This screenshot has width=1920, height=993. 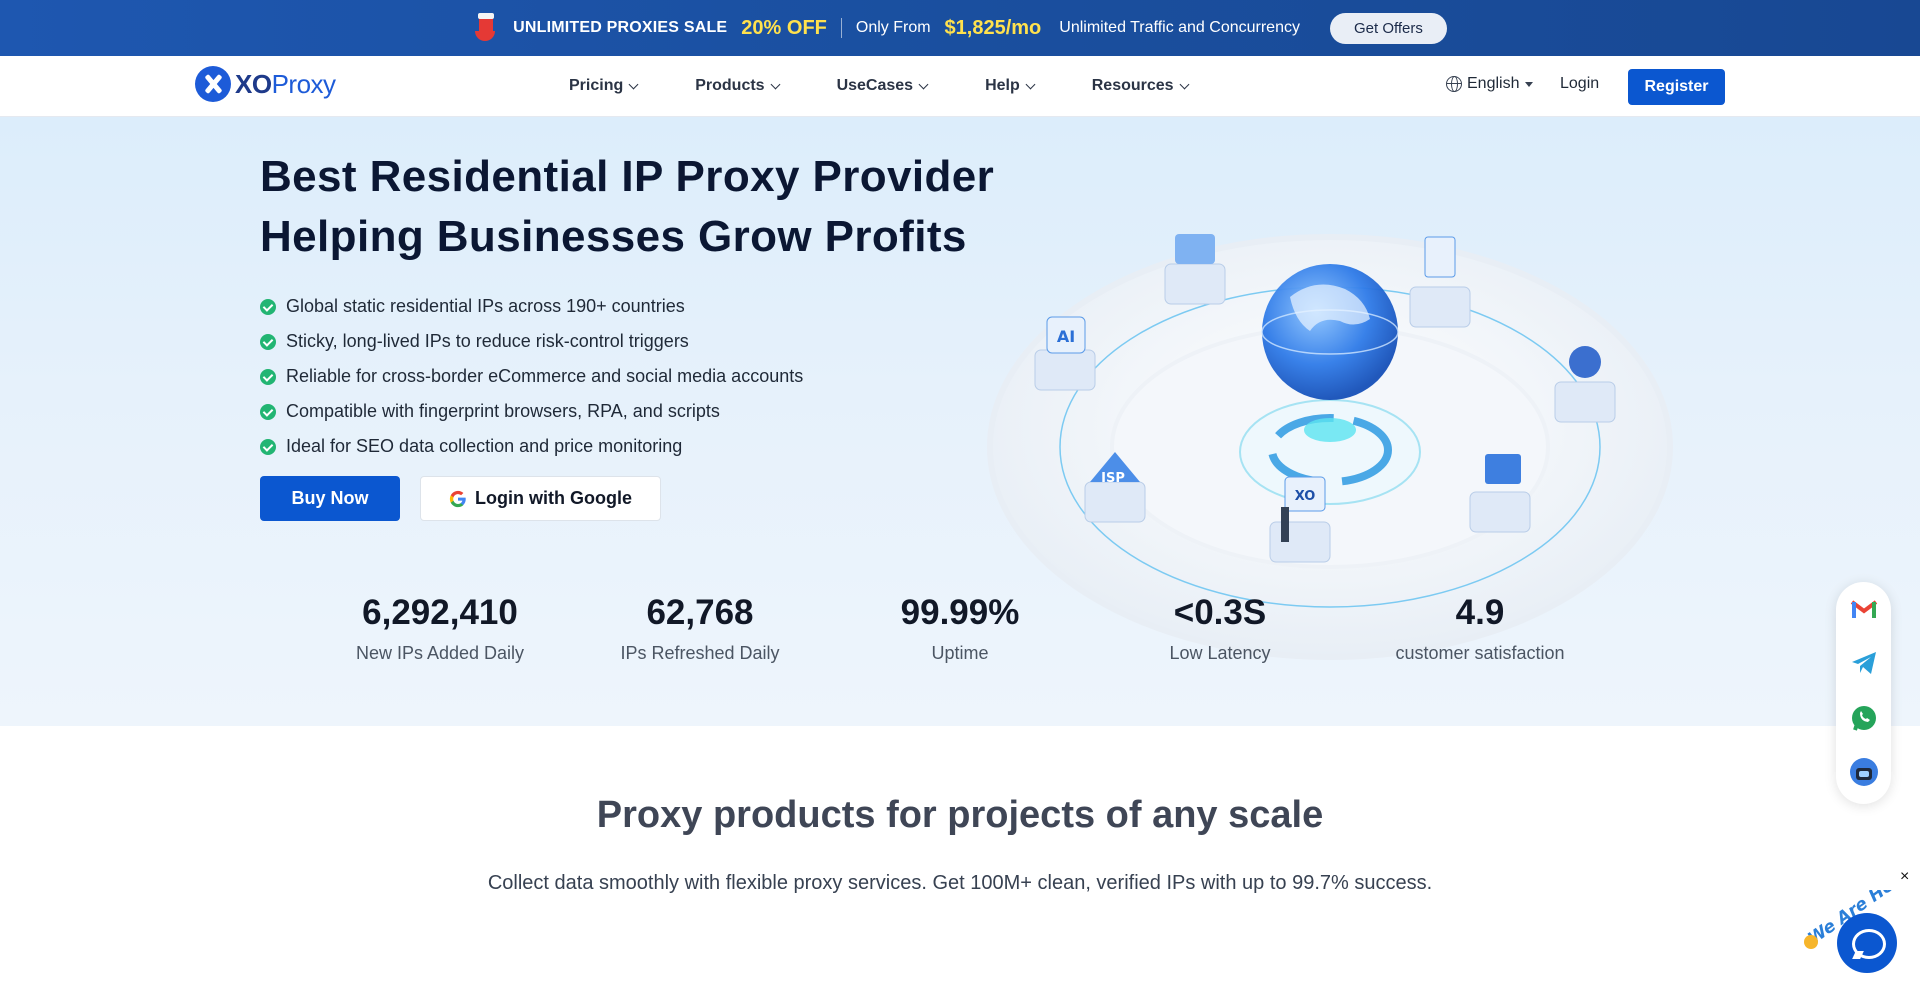 What do you see at coordinates (1480, 612) in the screenshot?
I see `stat-value: 4.9` at bounding box center [1480, 612].